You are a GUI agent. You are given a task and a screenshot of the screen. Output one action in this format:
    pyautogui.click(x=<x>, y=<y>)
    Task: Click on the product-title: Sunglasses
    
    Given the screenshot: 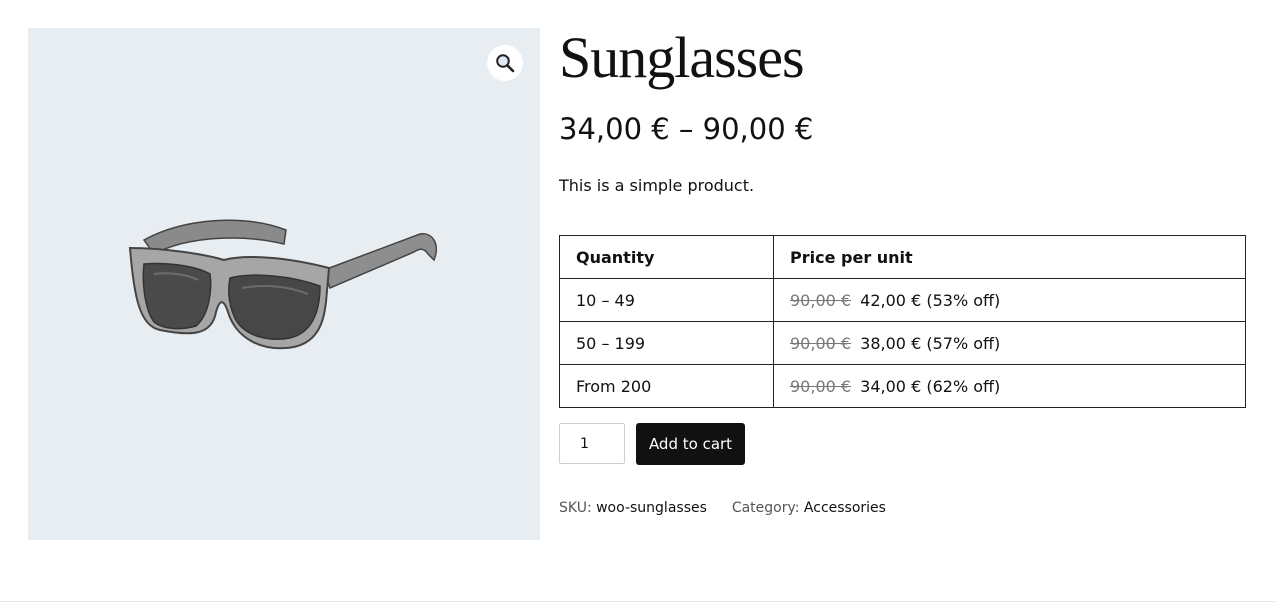 What is the action you would take?
    pyautogui.click(x=682, y=57)
    